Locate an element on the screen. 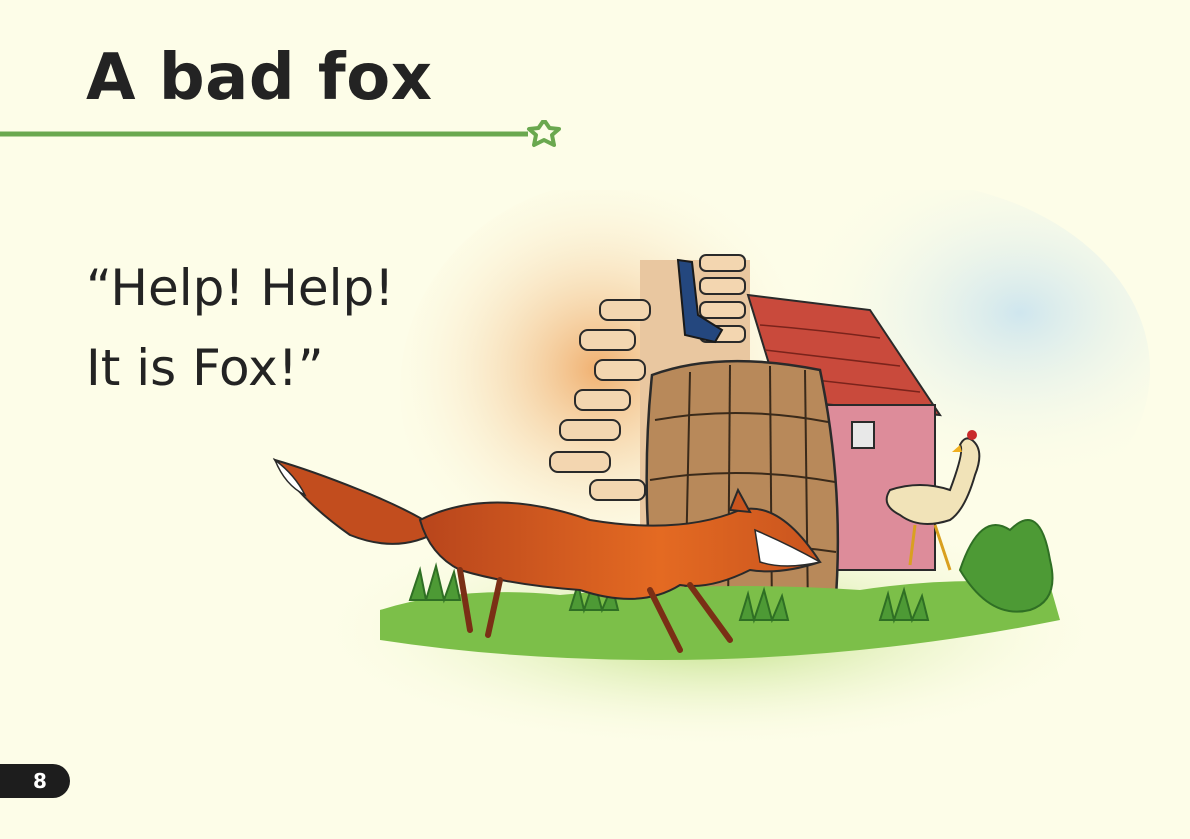  page-number-tab: 8 is located at coordinates (35, 781).